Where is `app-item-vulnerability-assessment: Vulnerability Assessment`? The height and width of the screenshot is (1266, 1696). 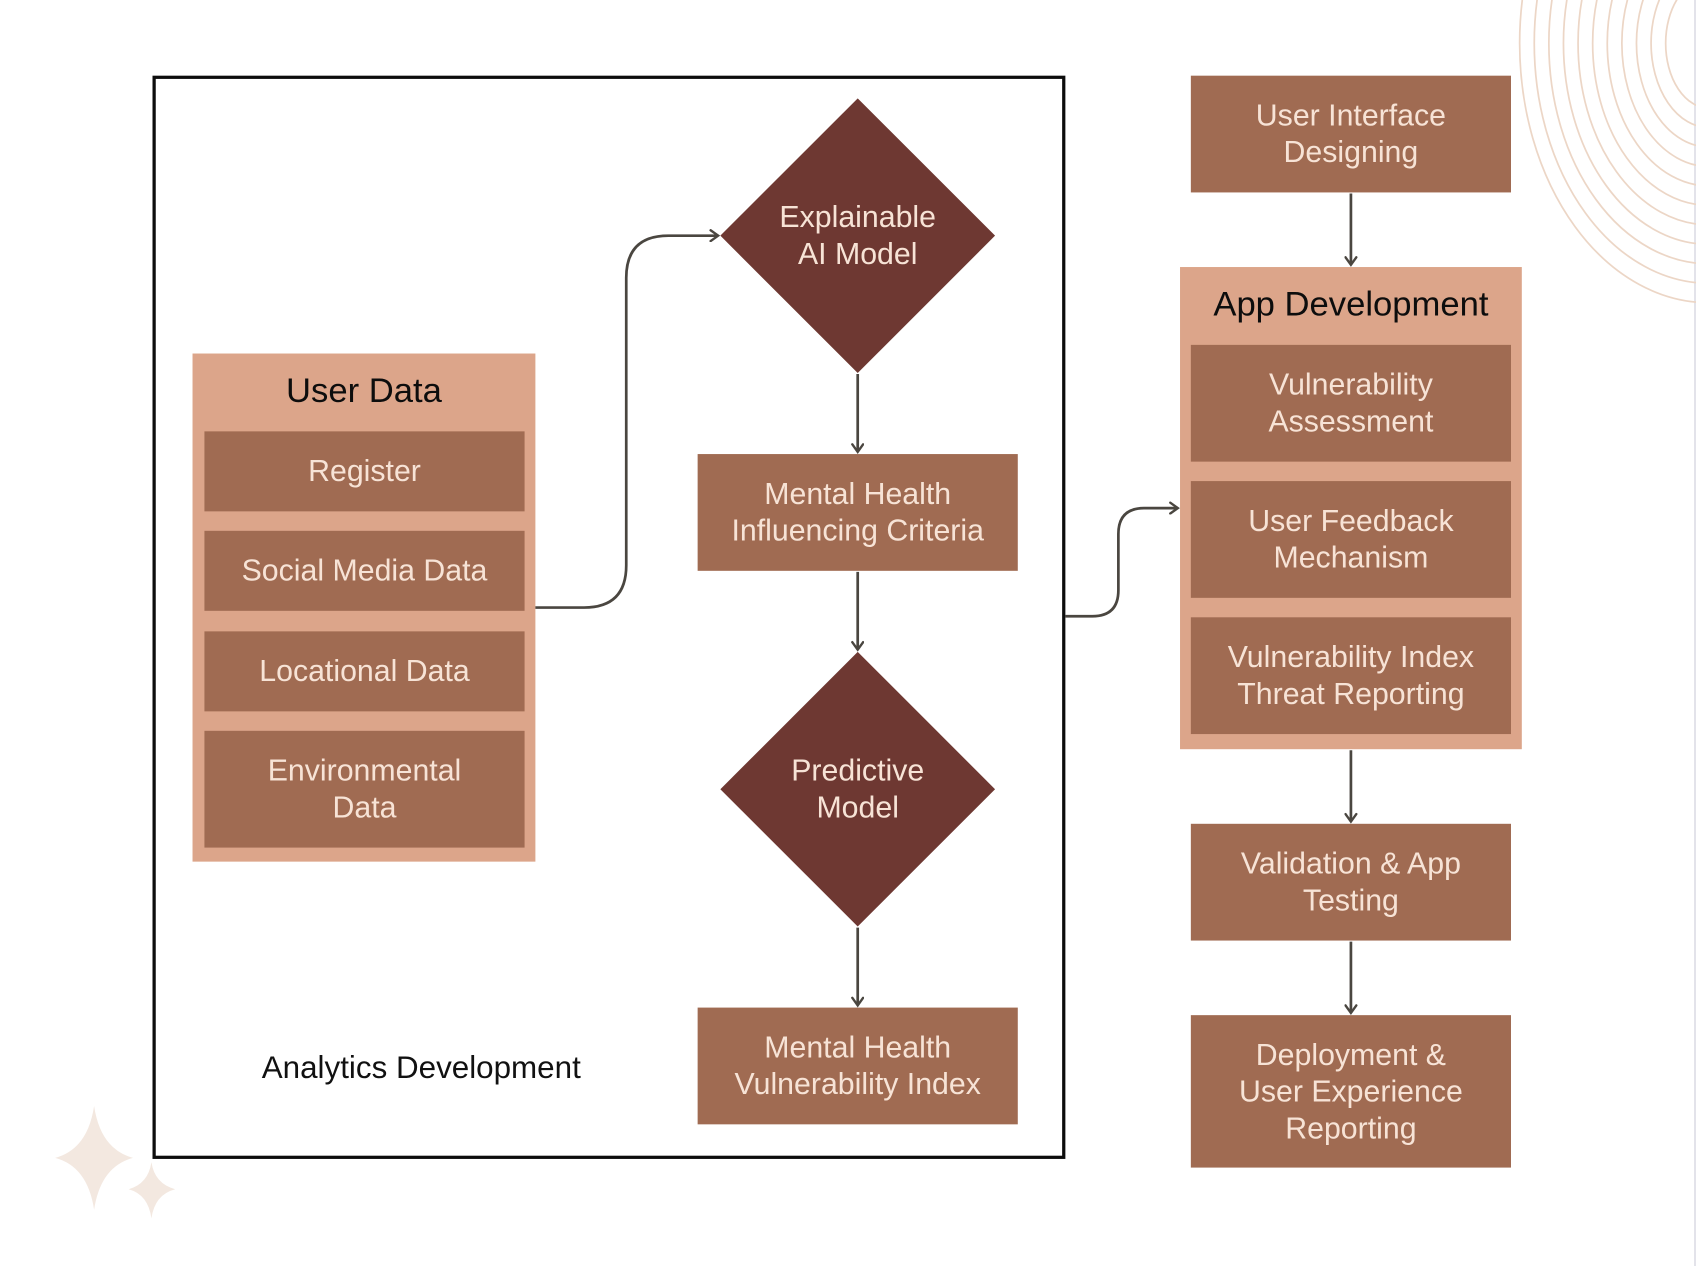 app-item-vulnerability-assessment: Vulnerability Assessment is located at coordinates (1350, 403).